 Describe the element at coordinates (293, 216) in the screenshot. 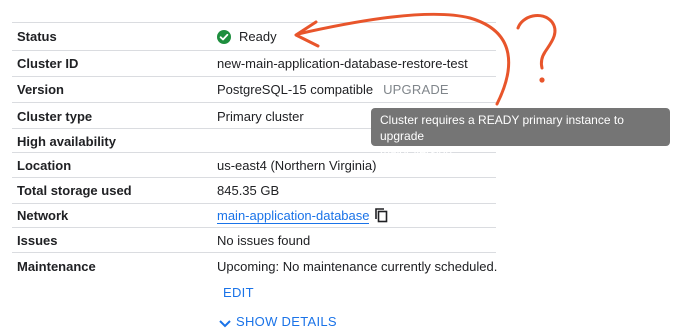

I see `network-link: main-application-database` at that location.